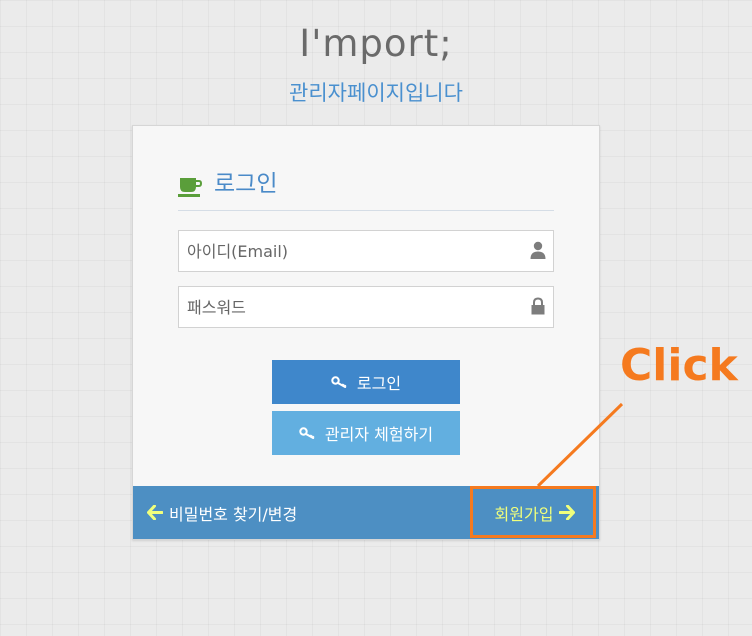  Describe the element at coordinates (366, 512) in the screenshot. I see `card-footer: 비밀번호 찾기/변경 회원가입` at that location.